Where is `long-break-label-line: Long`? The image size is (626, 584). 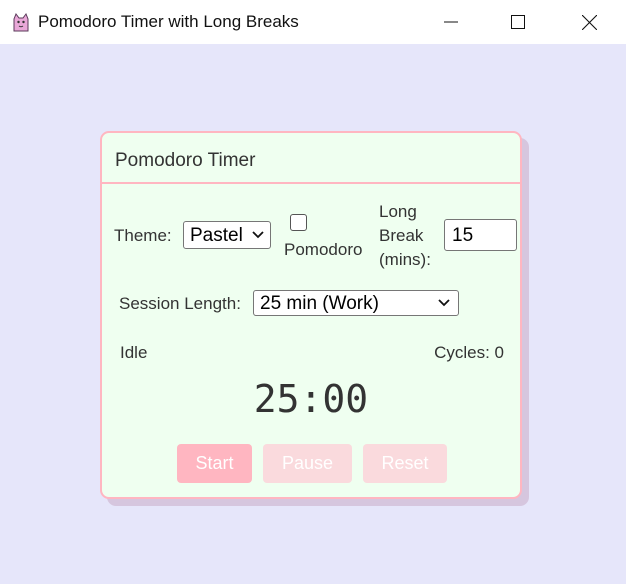
long-break-label-line: Long is located at coordinates (398, 211).